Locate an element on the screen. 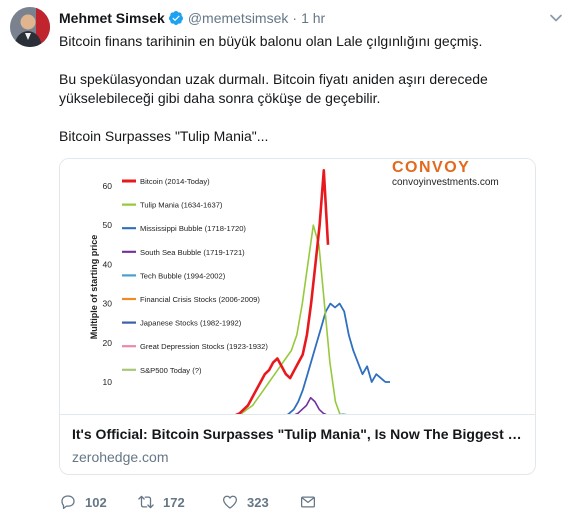 The height and width of the screenshot is (522, 578). reply-count: 102 is located at coordinates (96, 502).